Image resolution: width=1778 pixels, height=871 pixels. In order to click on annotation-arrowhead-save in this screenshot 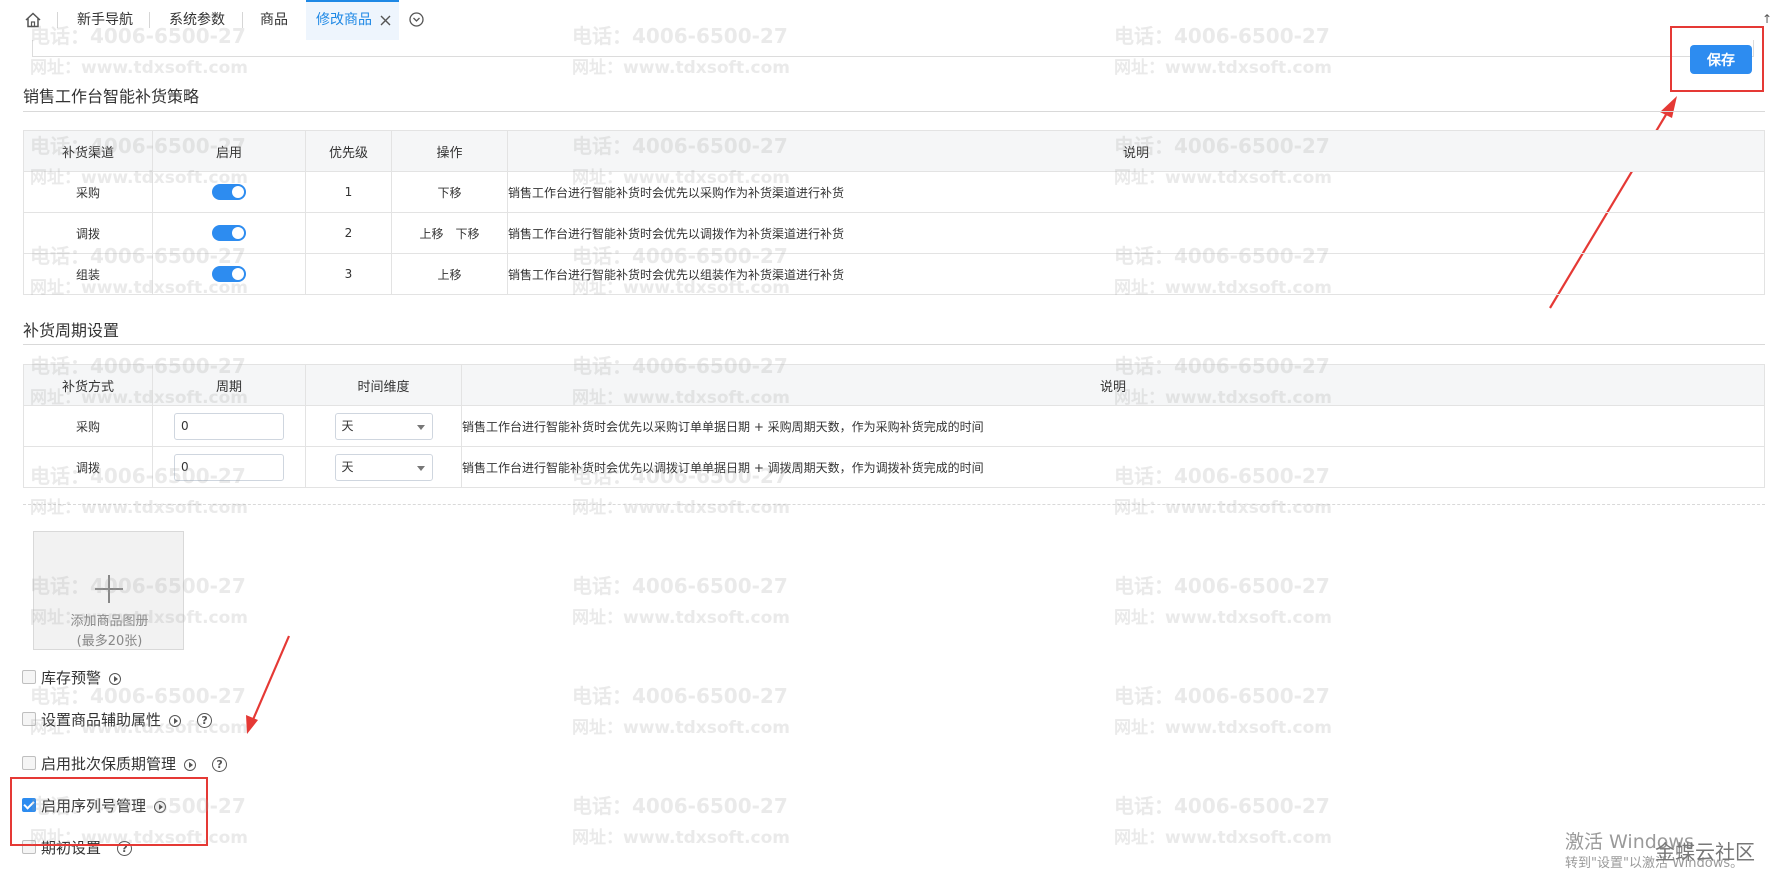, I will do `click(1668, 107)`.